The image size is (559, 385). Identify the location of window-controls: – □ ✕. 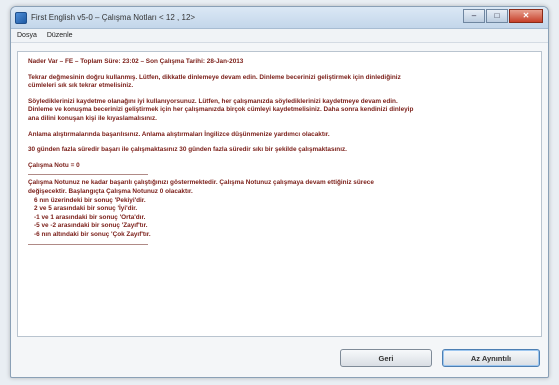
(503, 16).